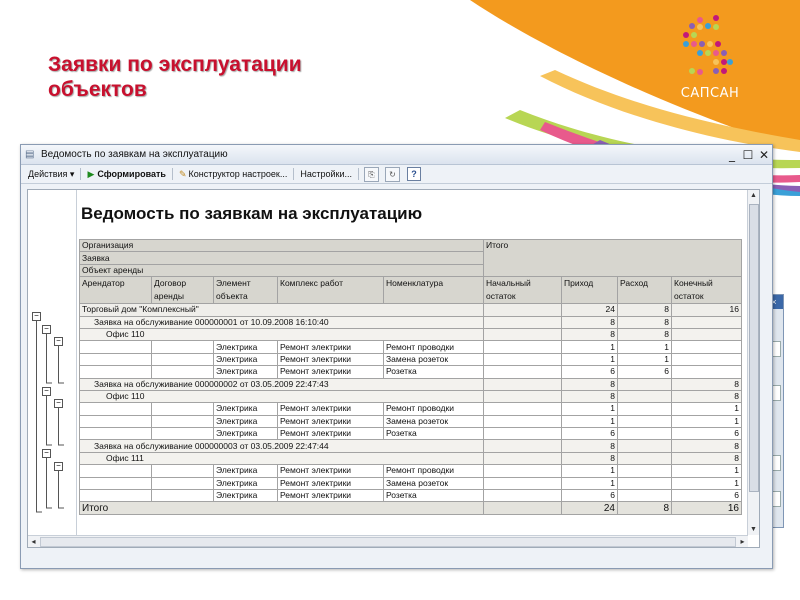 The width and height of the screenshot is (800, 600). I want to click on object-group-row: Офис 111 8 8, so click(410, 458).